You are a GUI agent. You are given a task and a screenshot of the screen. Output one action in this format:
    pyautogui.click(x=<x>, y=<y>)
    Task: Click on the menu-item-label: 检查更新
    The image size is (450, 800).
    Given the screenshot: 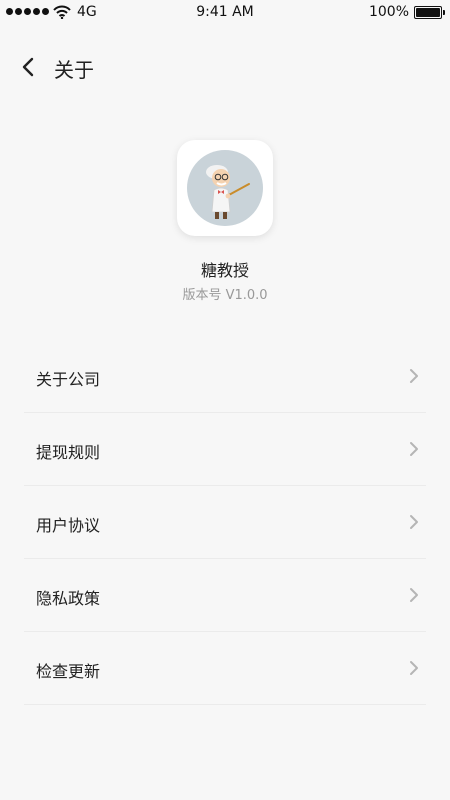 What is the action you would take?
    pyautogui.click(x=68, y=671)
    